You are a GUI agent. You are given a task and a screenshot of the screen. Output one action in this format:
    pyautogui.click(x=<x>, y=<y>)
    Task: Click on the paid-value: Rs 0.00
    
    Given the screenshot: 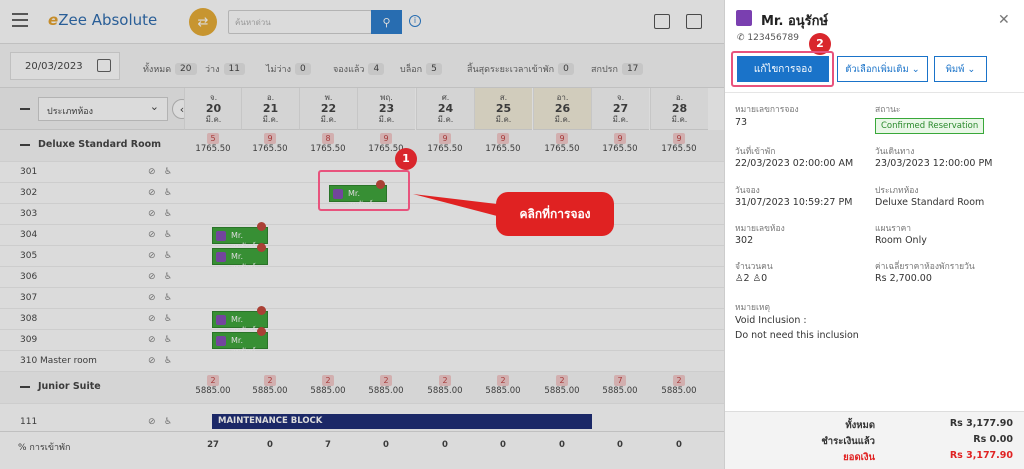 What is the action you would take?
    pyautogui.click(x=993, y=439)
    